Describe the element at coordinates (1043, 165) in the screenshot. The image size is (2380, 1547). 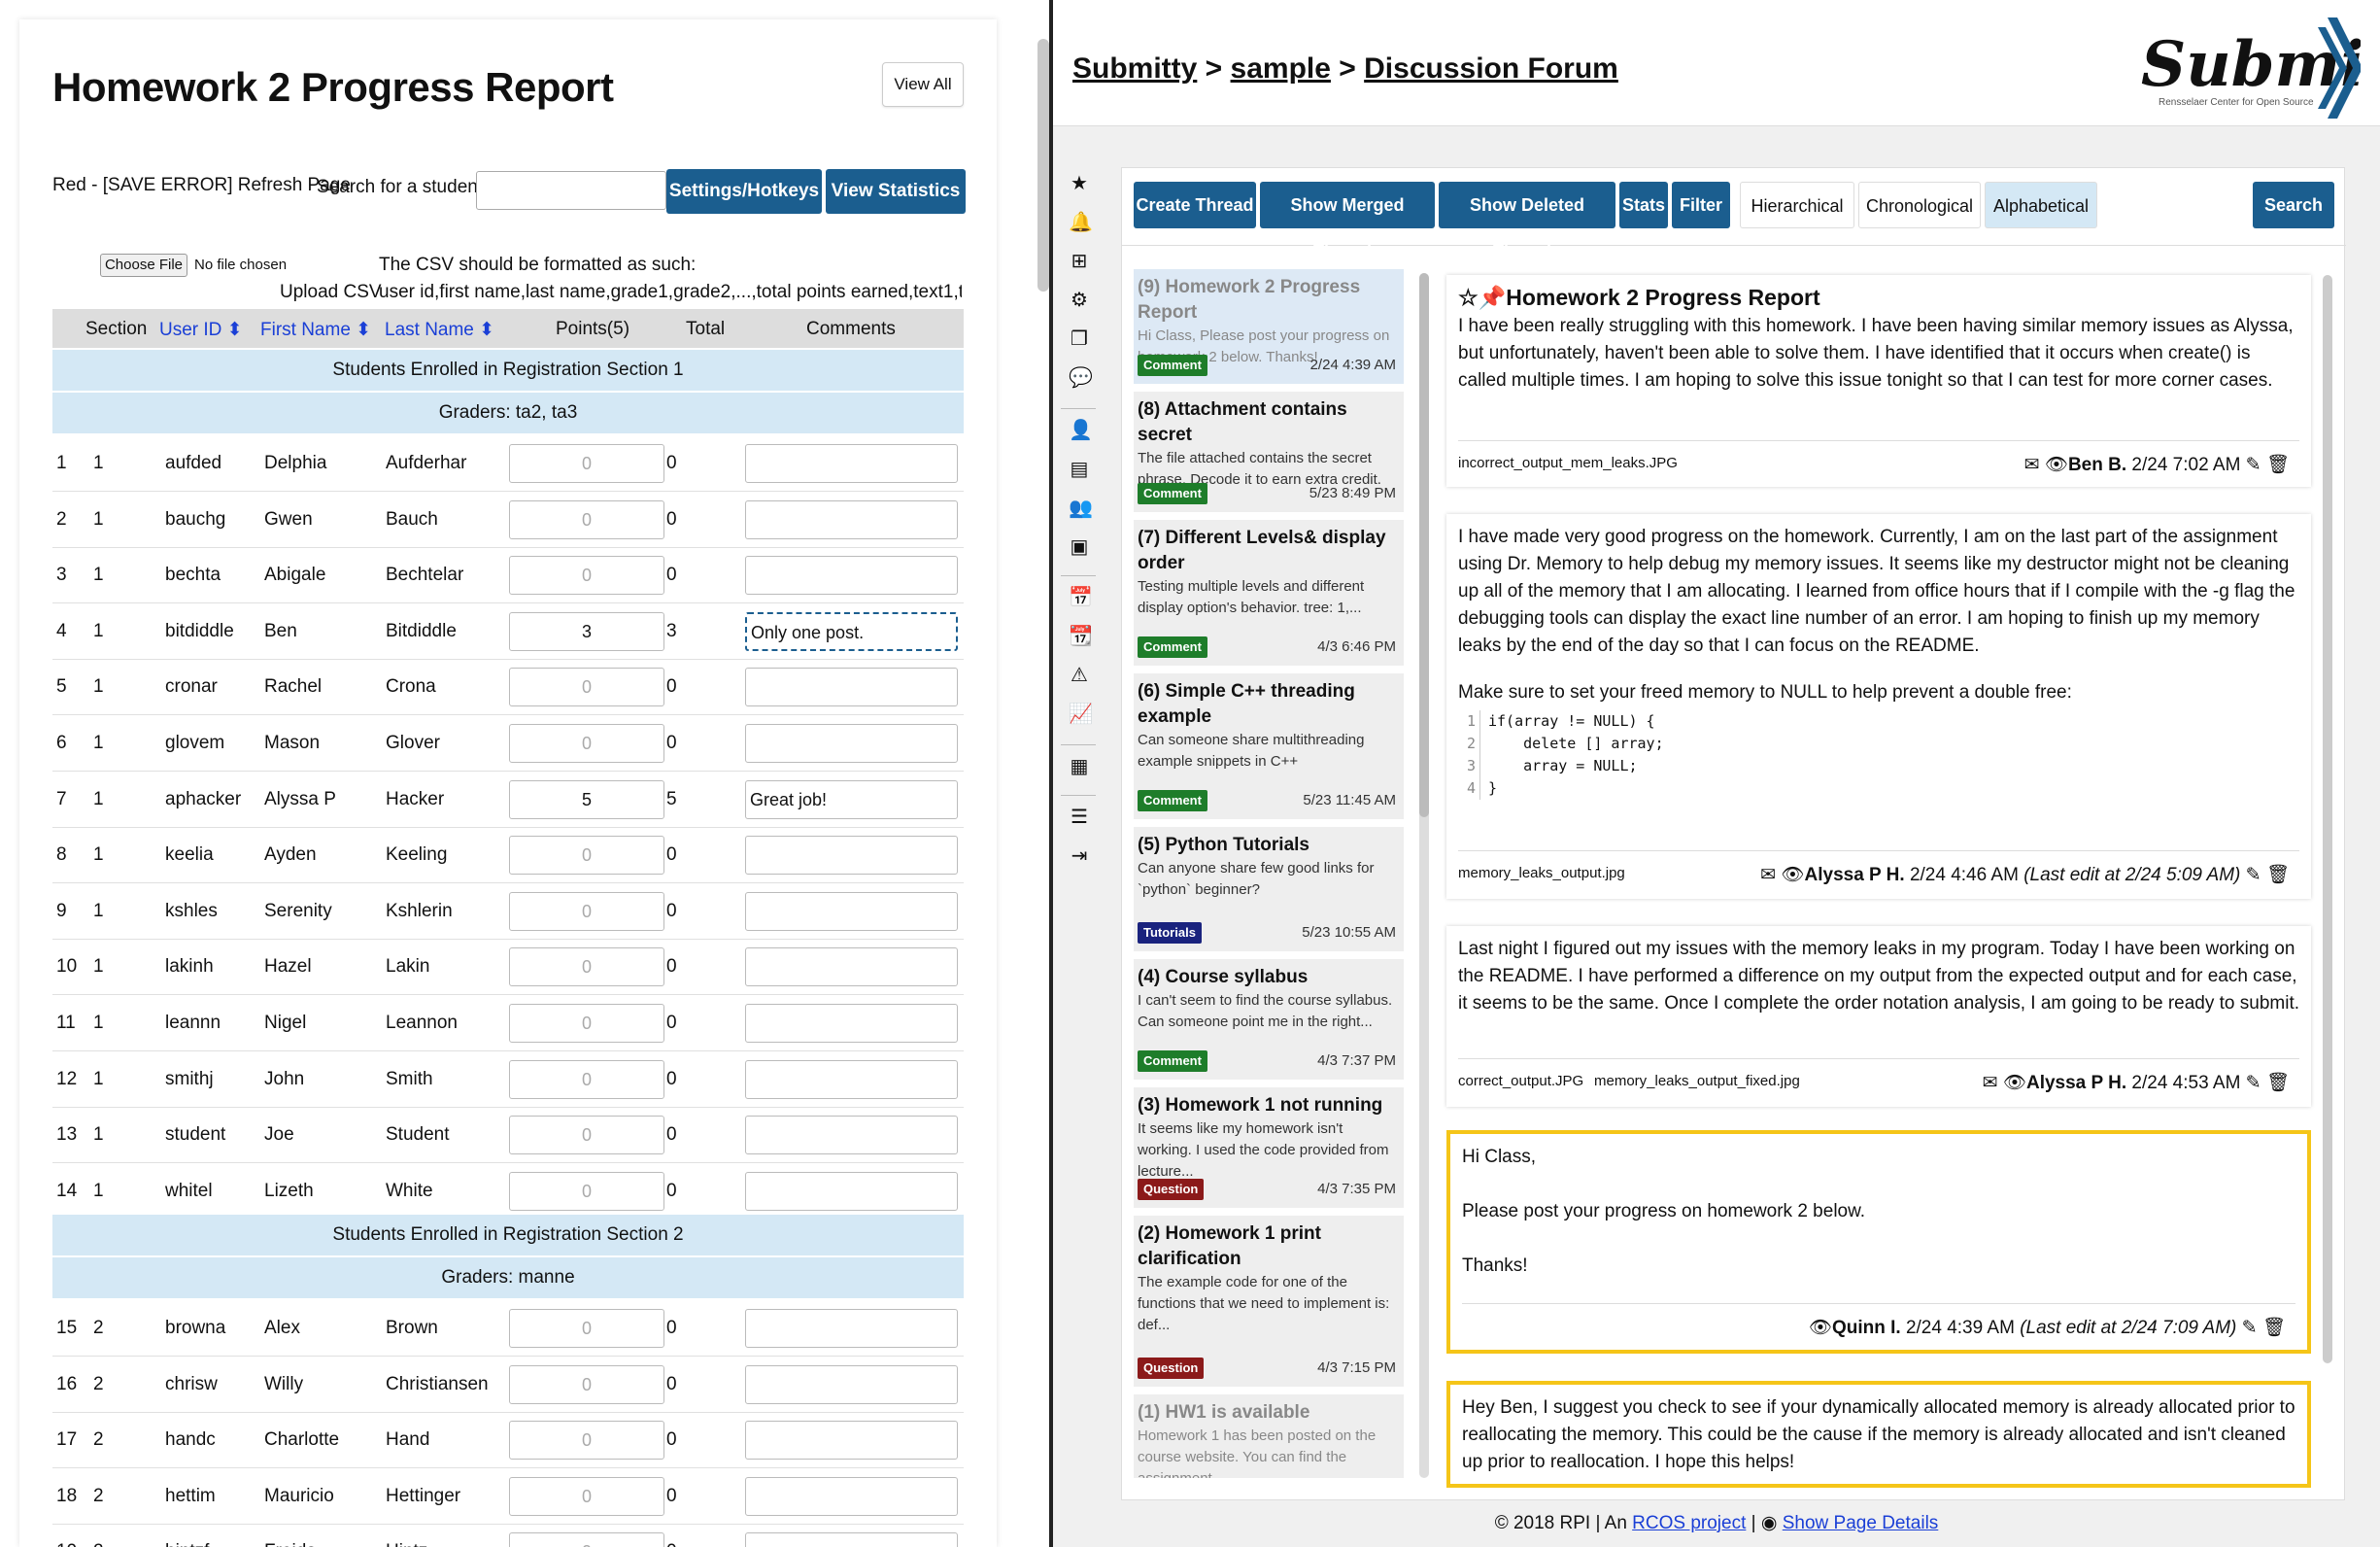
I see `left-pane-scrollbar` at that location.